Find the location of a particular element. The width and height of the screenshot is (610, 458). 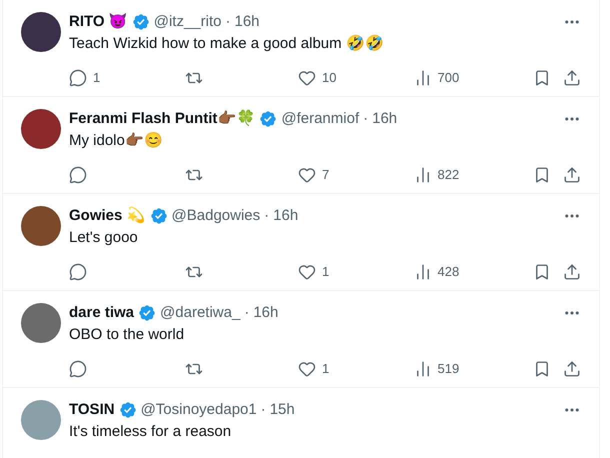

display-name: Gowies 💫 is located at coordinates (107, 216).